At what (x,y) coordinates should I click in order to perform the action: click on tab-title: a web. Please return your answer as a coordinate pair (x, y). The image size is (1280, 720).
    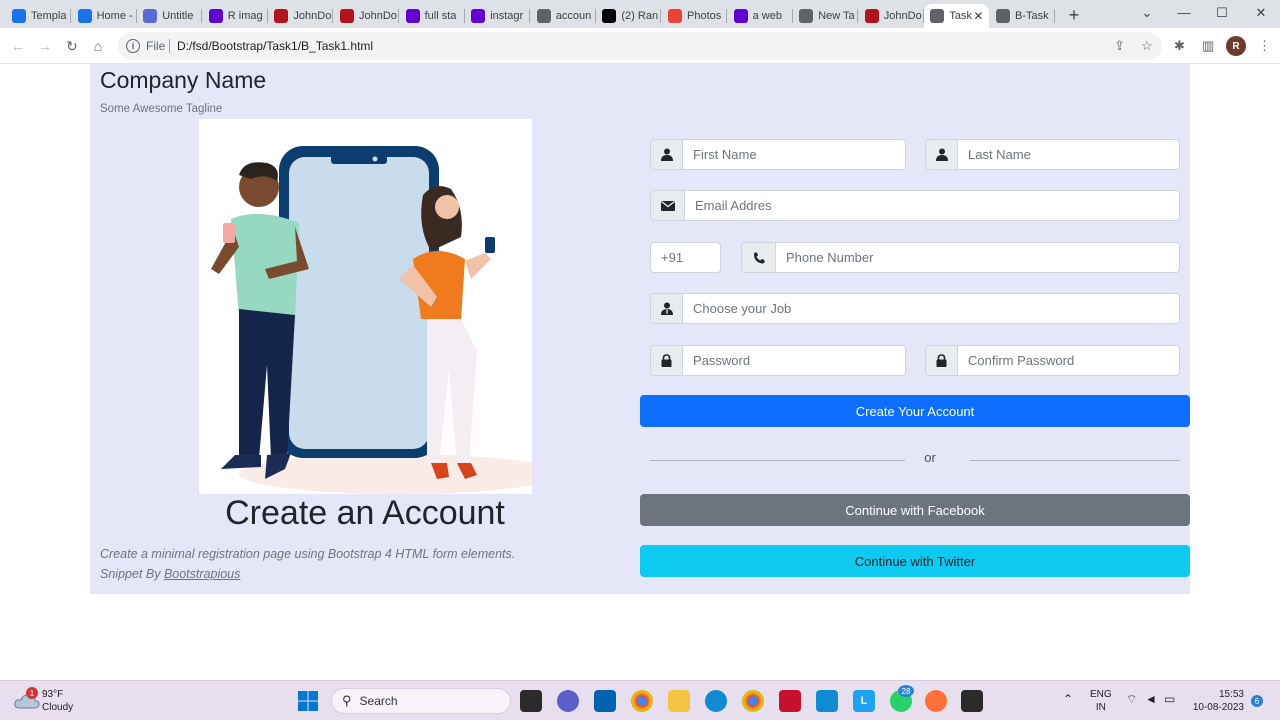
    Looking at the image, I should click on (767, 16).